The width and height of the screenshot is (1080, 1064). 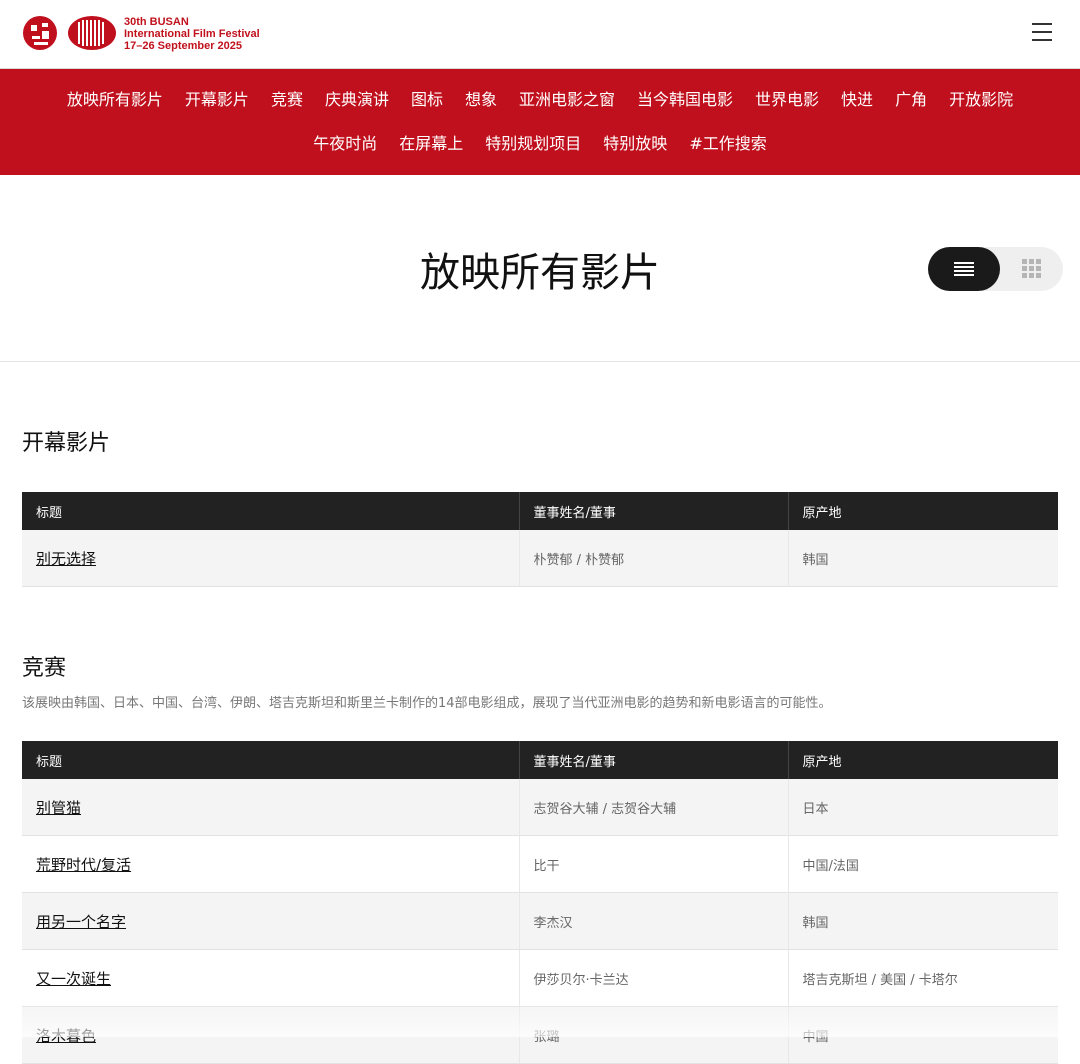 I want to click on grid-view-button, so click(x=1032, y=269).